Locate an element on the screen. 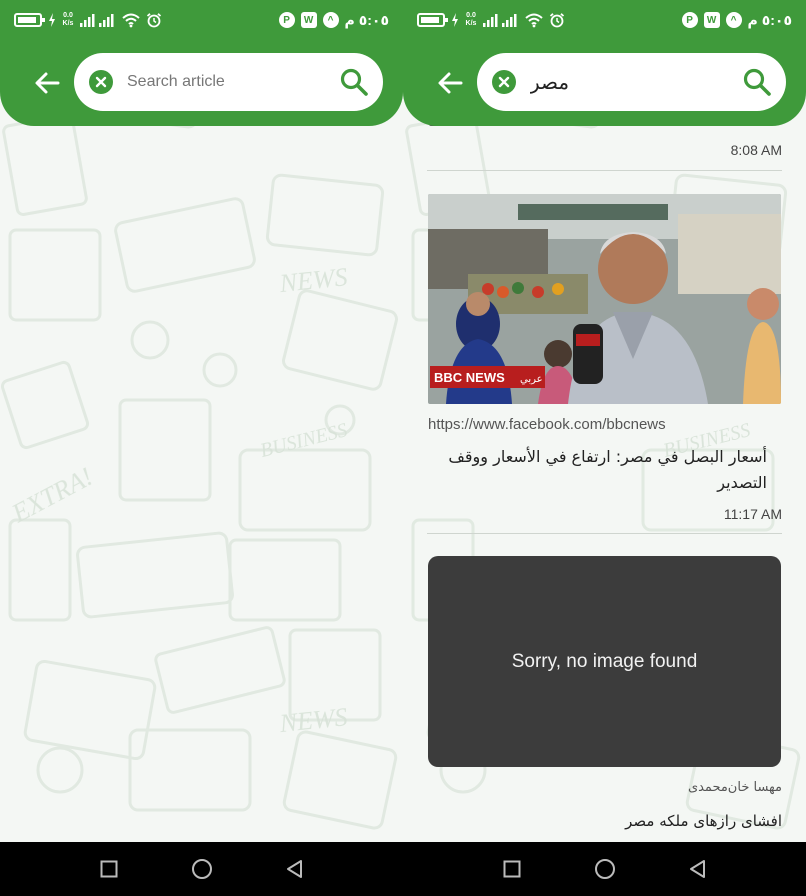  image-caption-brand: BBC NEWS is located at coordinates (469, 377).